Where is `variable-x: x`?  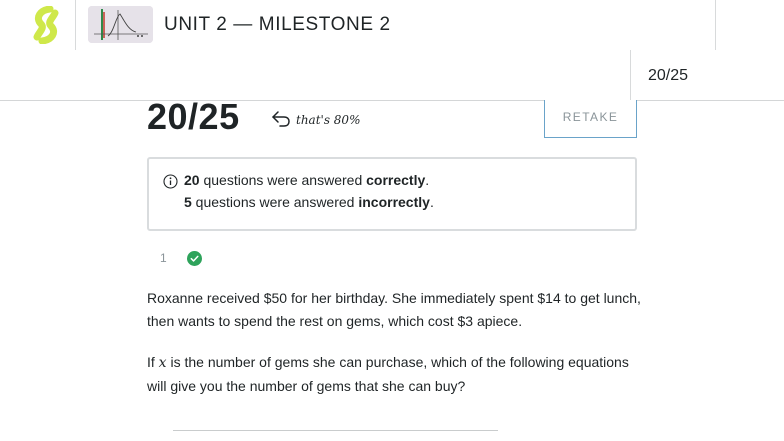
variable-x: x is located at coordinates (162, 363).